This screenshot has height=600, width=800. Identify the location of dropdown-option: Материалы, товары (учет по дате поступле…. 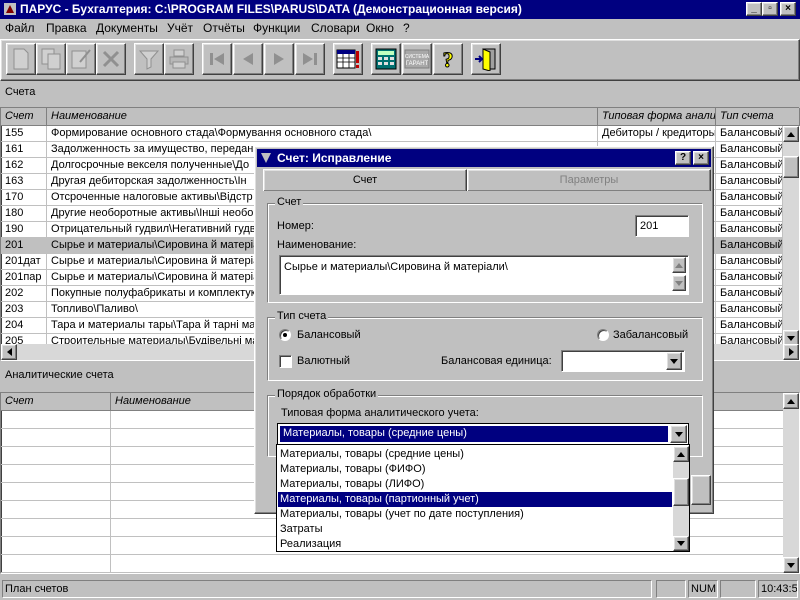
(475, 514).